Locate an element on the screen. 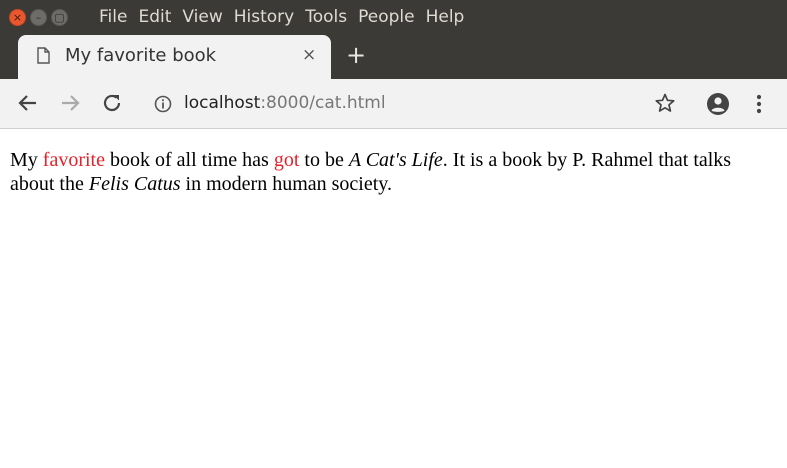 The image size is (787, 468). highlight-got: got is located at coordinates (286, 160).